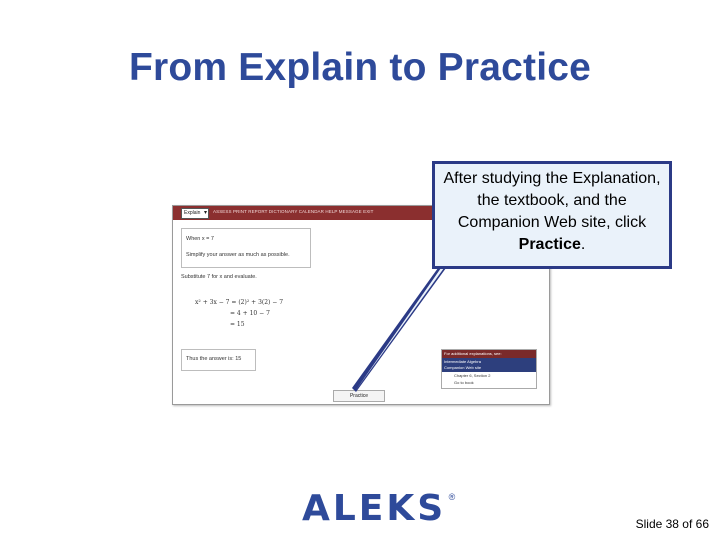 The width and height of the screenshot is (720, 540). What do you see at coordinates (360, 67) in the screenshot?
I see `slide-title: From Explain to Practice` at bounding box center [360, 67].